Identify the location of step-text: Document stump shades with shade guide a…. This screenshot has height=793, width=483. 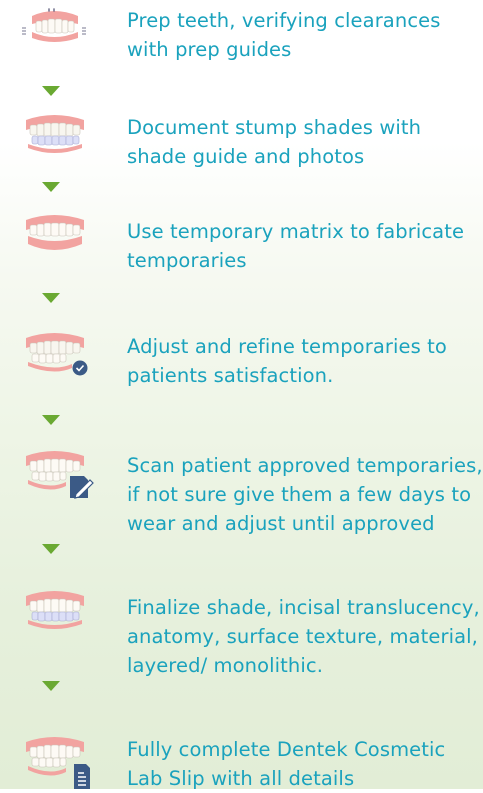
(274, 142).